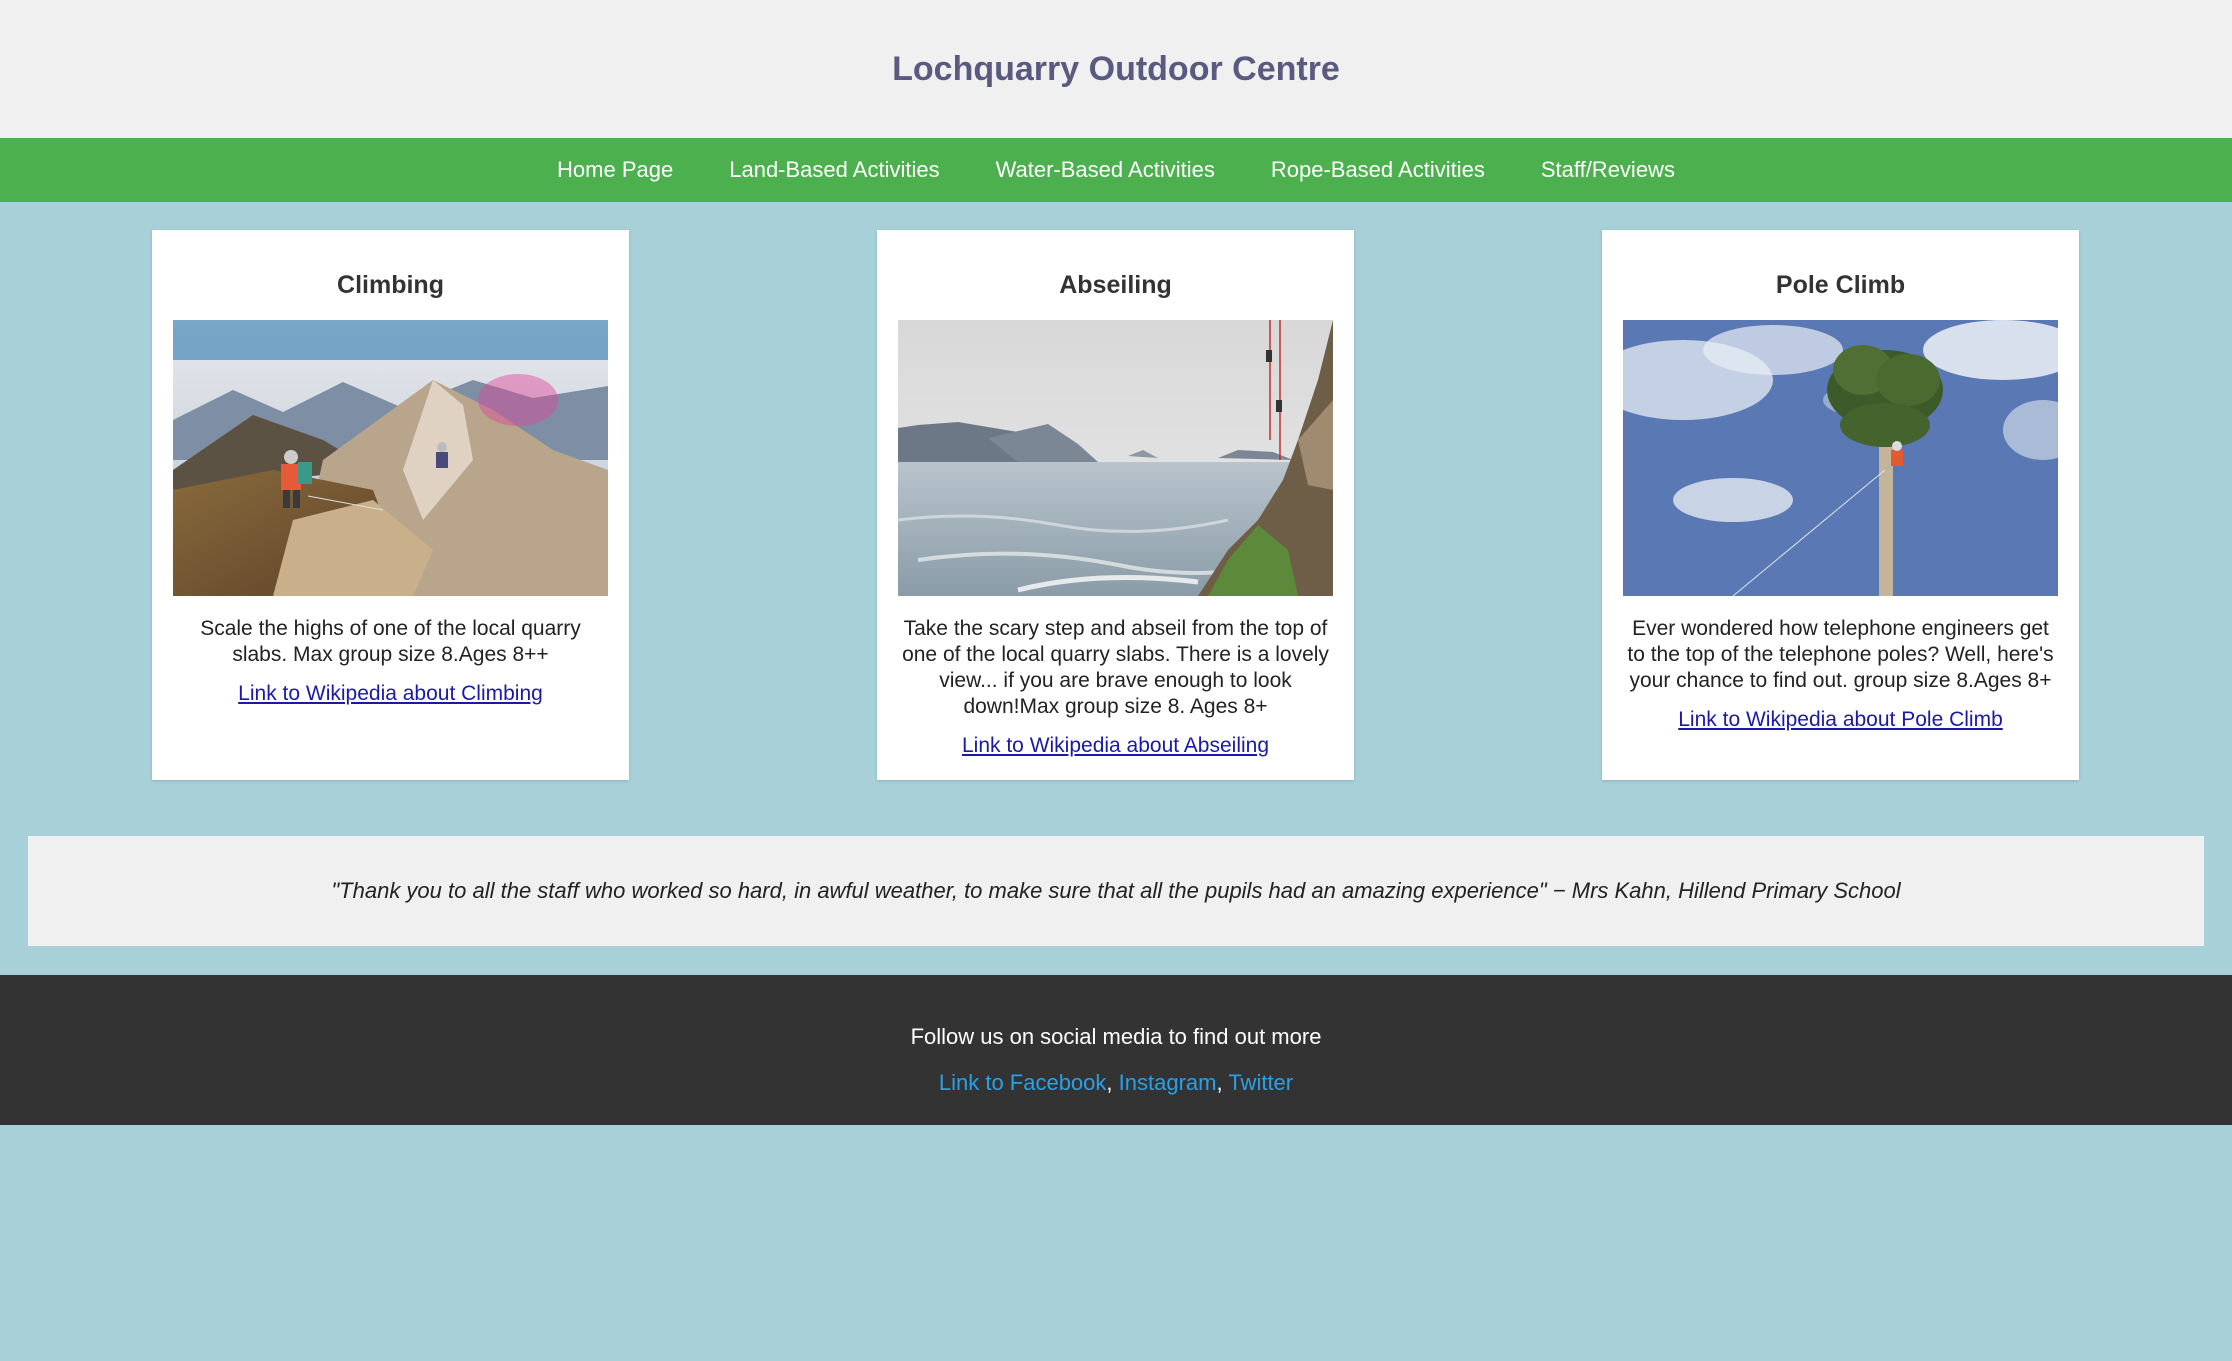 The width and height of the screenshot is (2232, 1361). I want to click on card-title: Climbing, so click(390, 285).